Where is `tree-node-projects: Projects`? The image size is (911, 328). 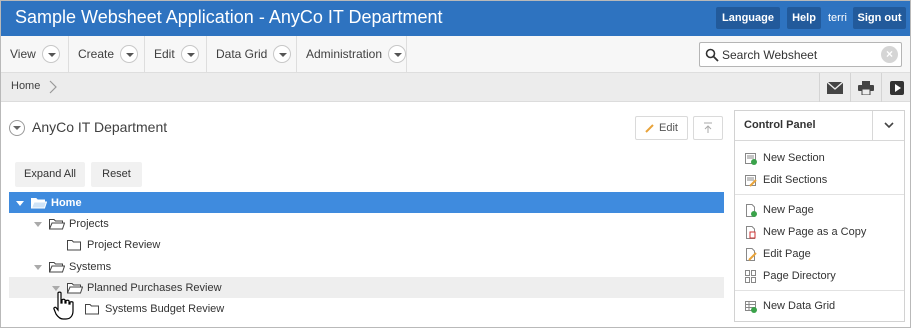
tree-node-projects: Projects is located at coordinates (366, 223).